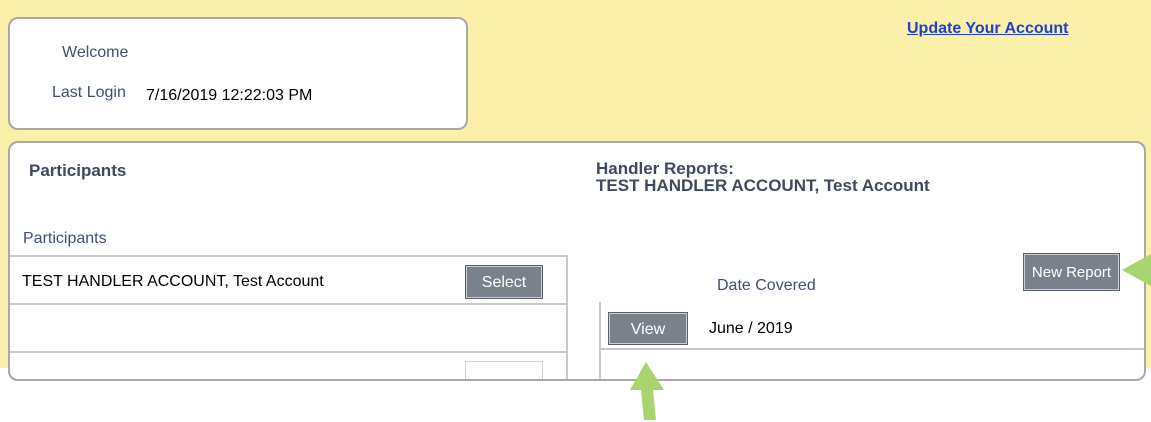 The image size is (1151, 422). Describe the element at coordinates (78, 170) in the screenshot. I see `participants-heading: Participants` at that location.